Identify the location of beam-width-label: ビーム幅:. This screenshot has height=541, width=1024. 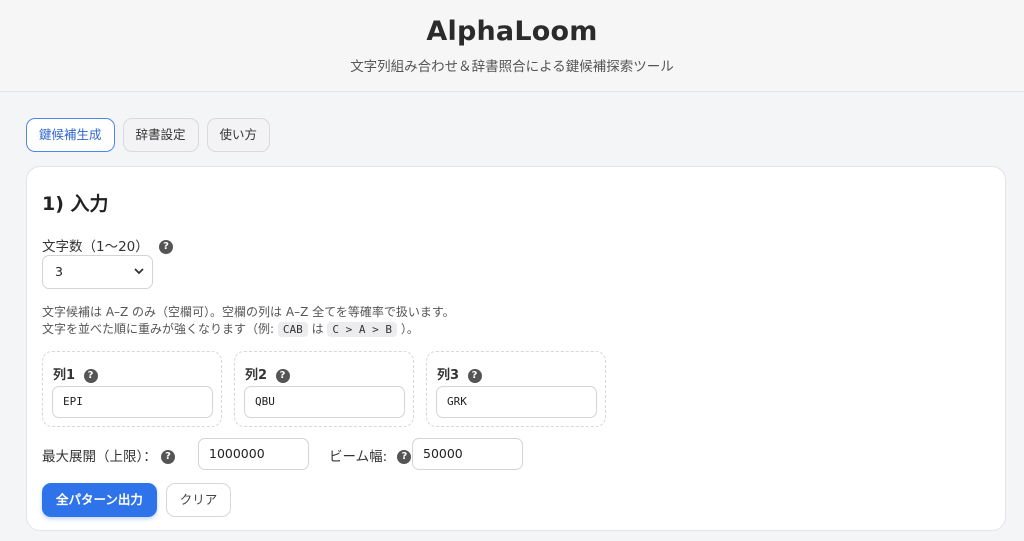
(358, 457).